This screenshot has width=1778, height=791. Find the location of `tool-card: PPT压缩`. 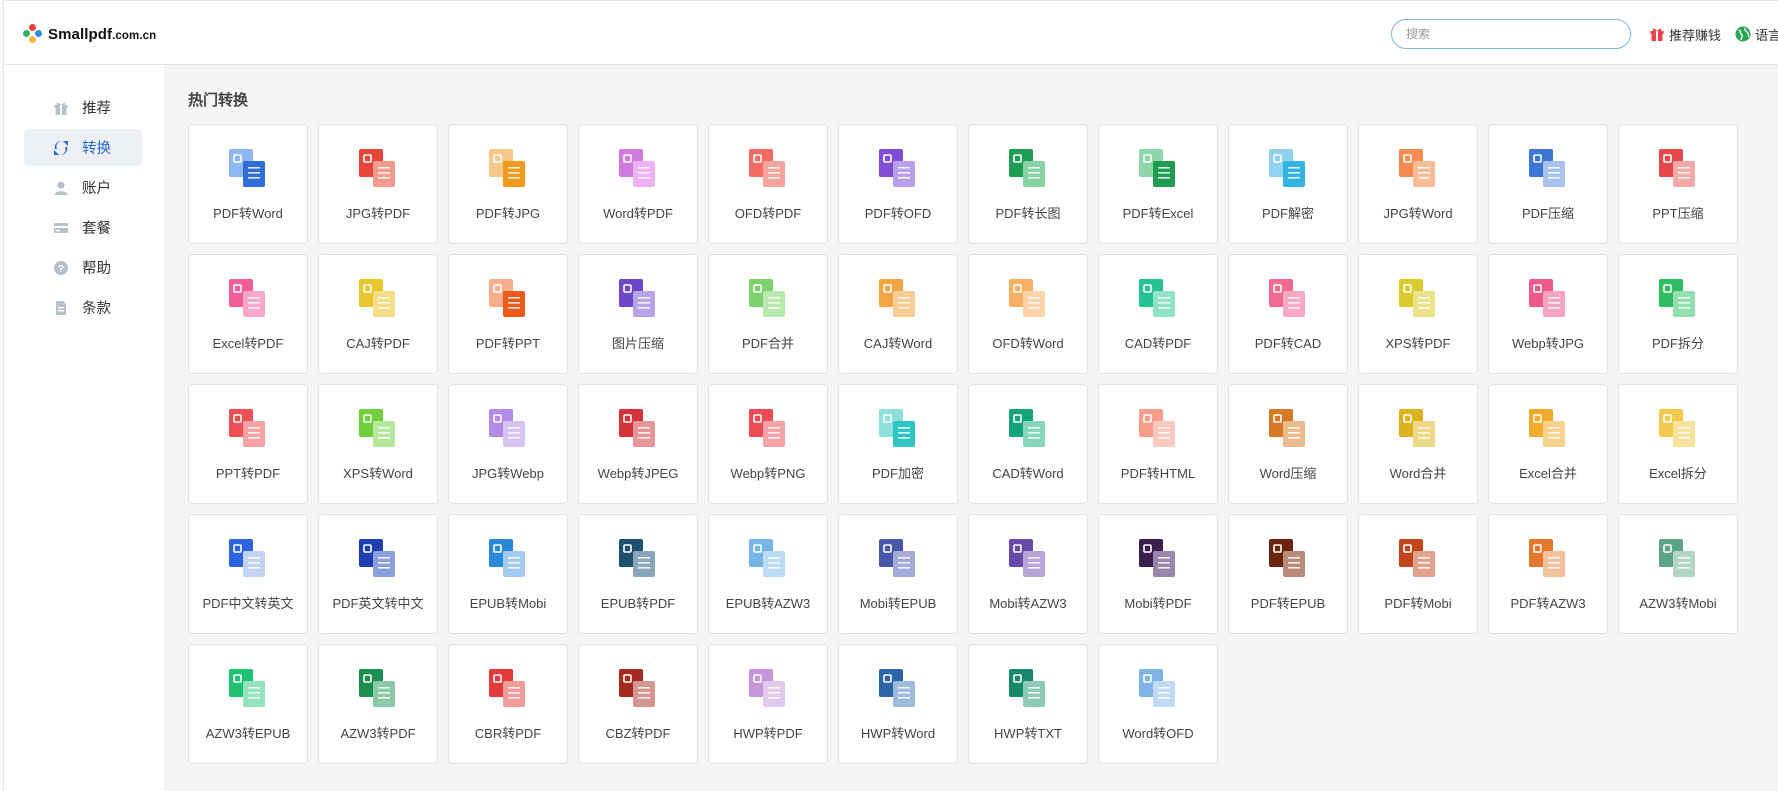

tool-card: PPT压缩 is located at coordinates (1678, 184).